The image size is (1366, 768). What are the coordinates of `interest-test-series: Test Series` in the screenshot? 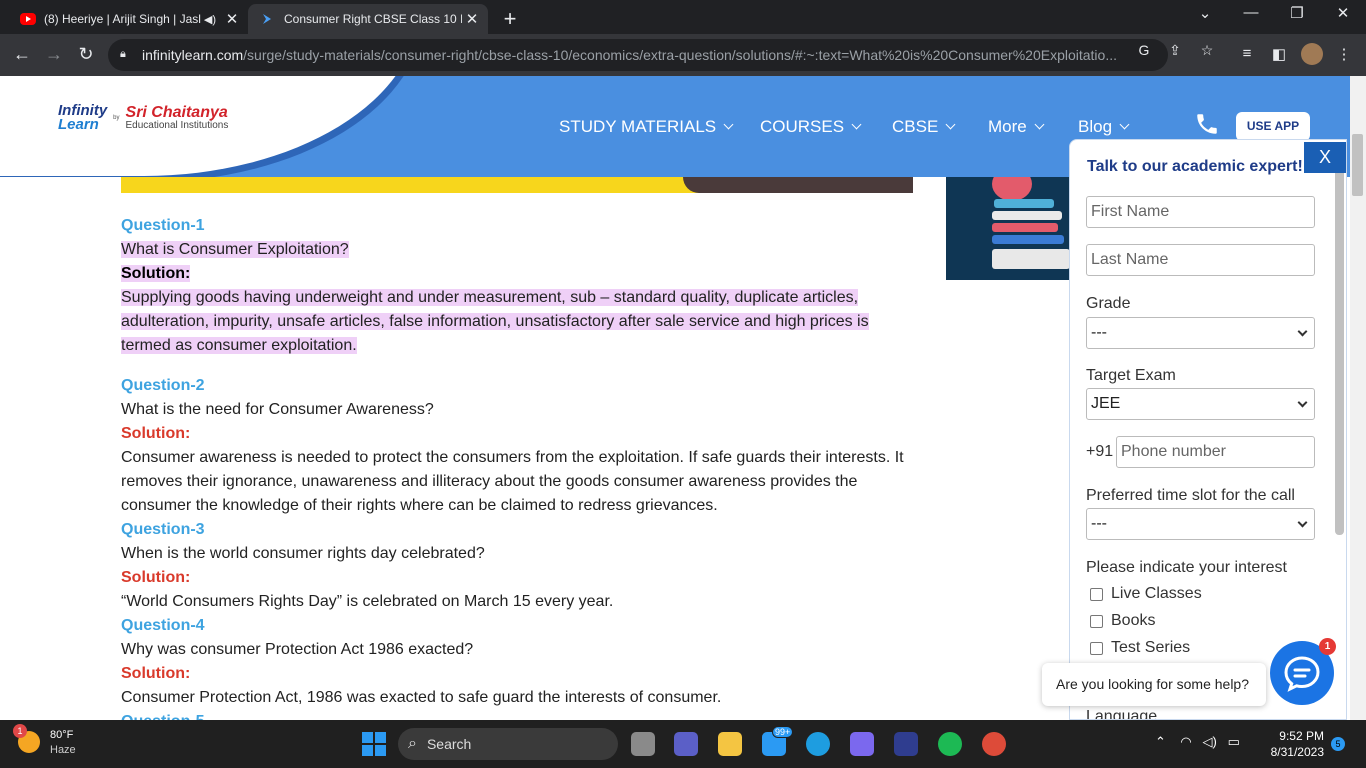 It's located at (1140, 648).